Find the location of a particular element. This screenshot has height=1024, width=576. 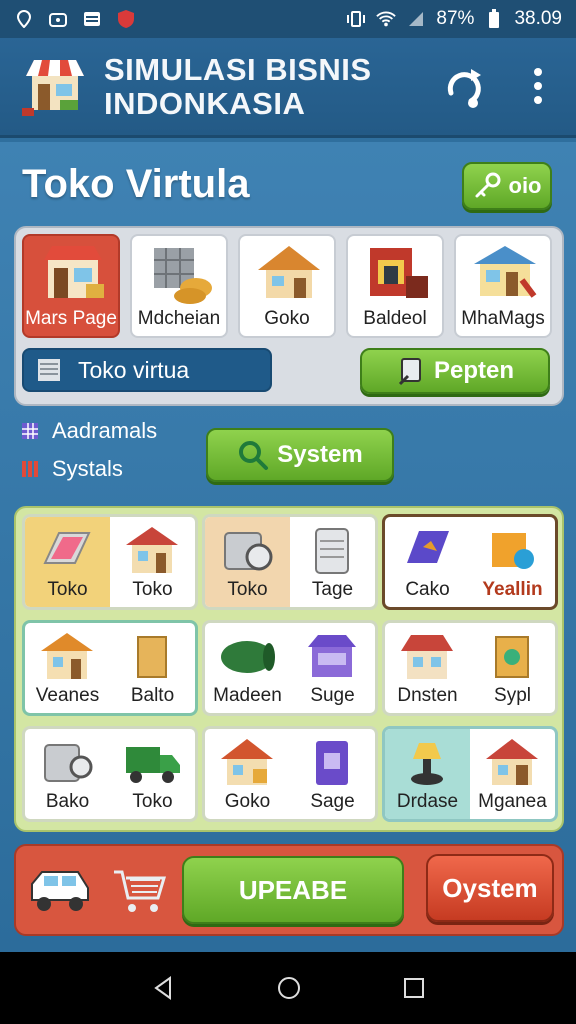

grid-item-right: Sage is located at coordinates (332, 774).